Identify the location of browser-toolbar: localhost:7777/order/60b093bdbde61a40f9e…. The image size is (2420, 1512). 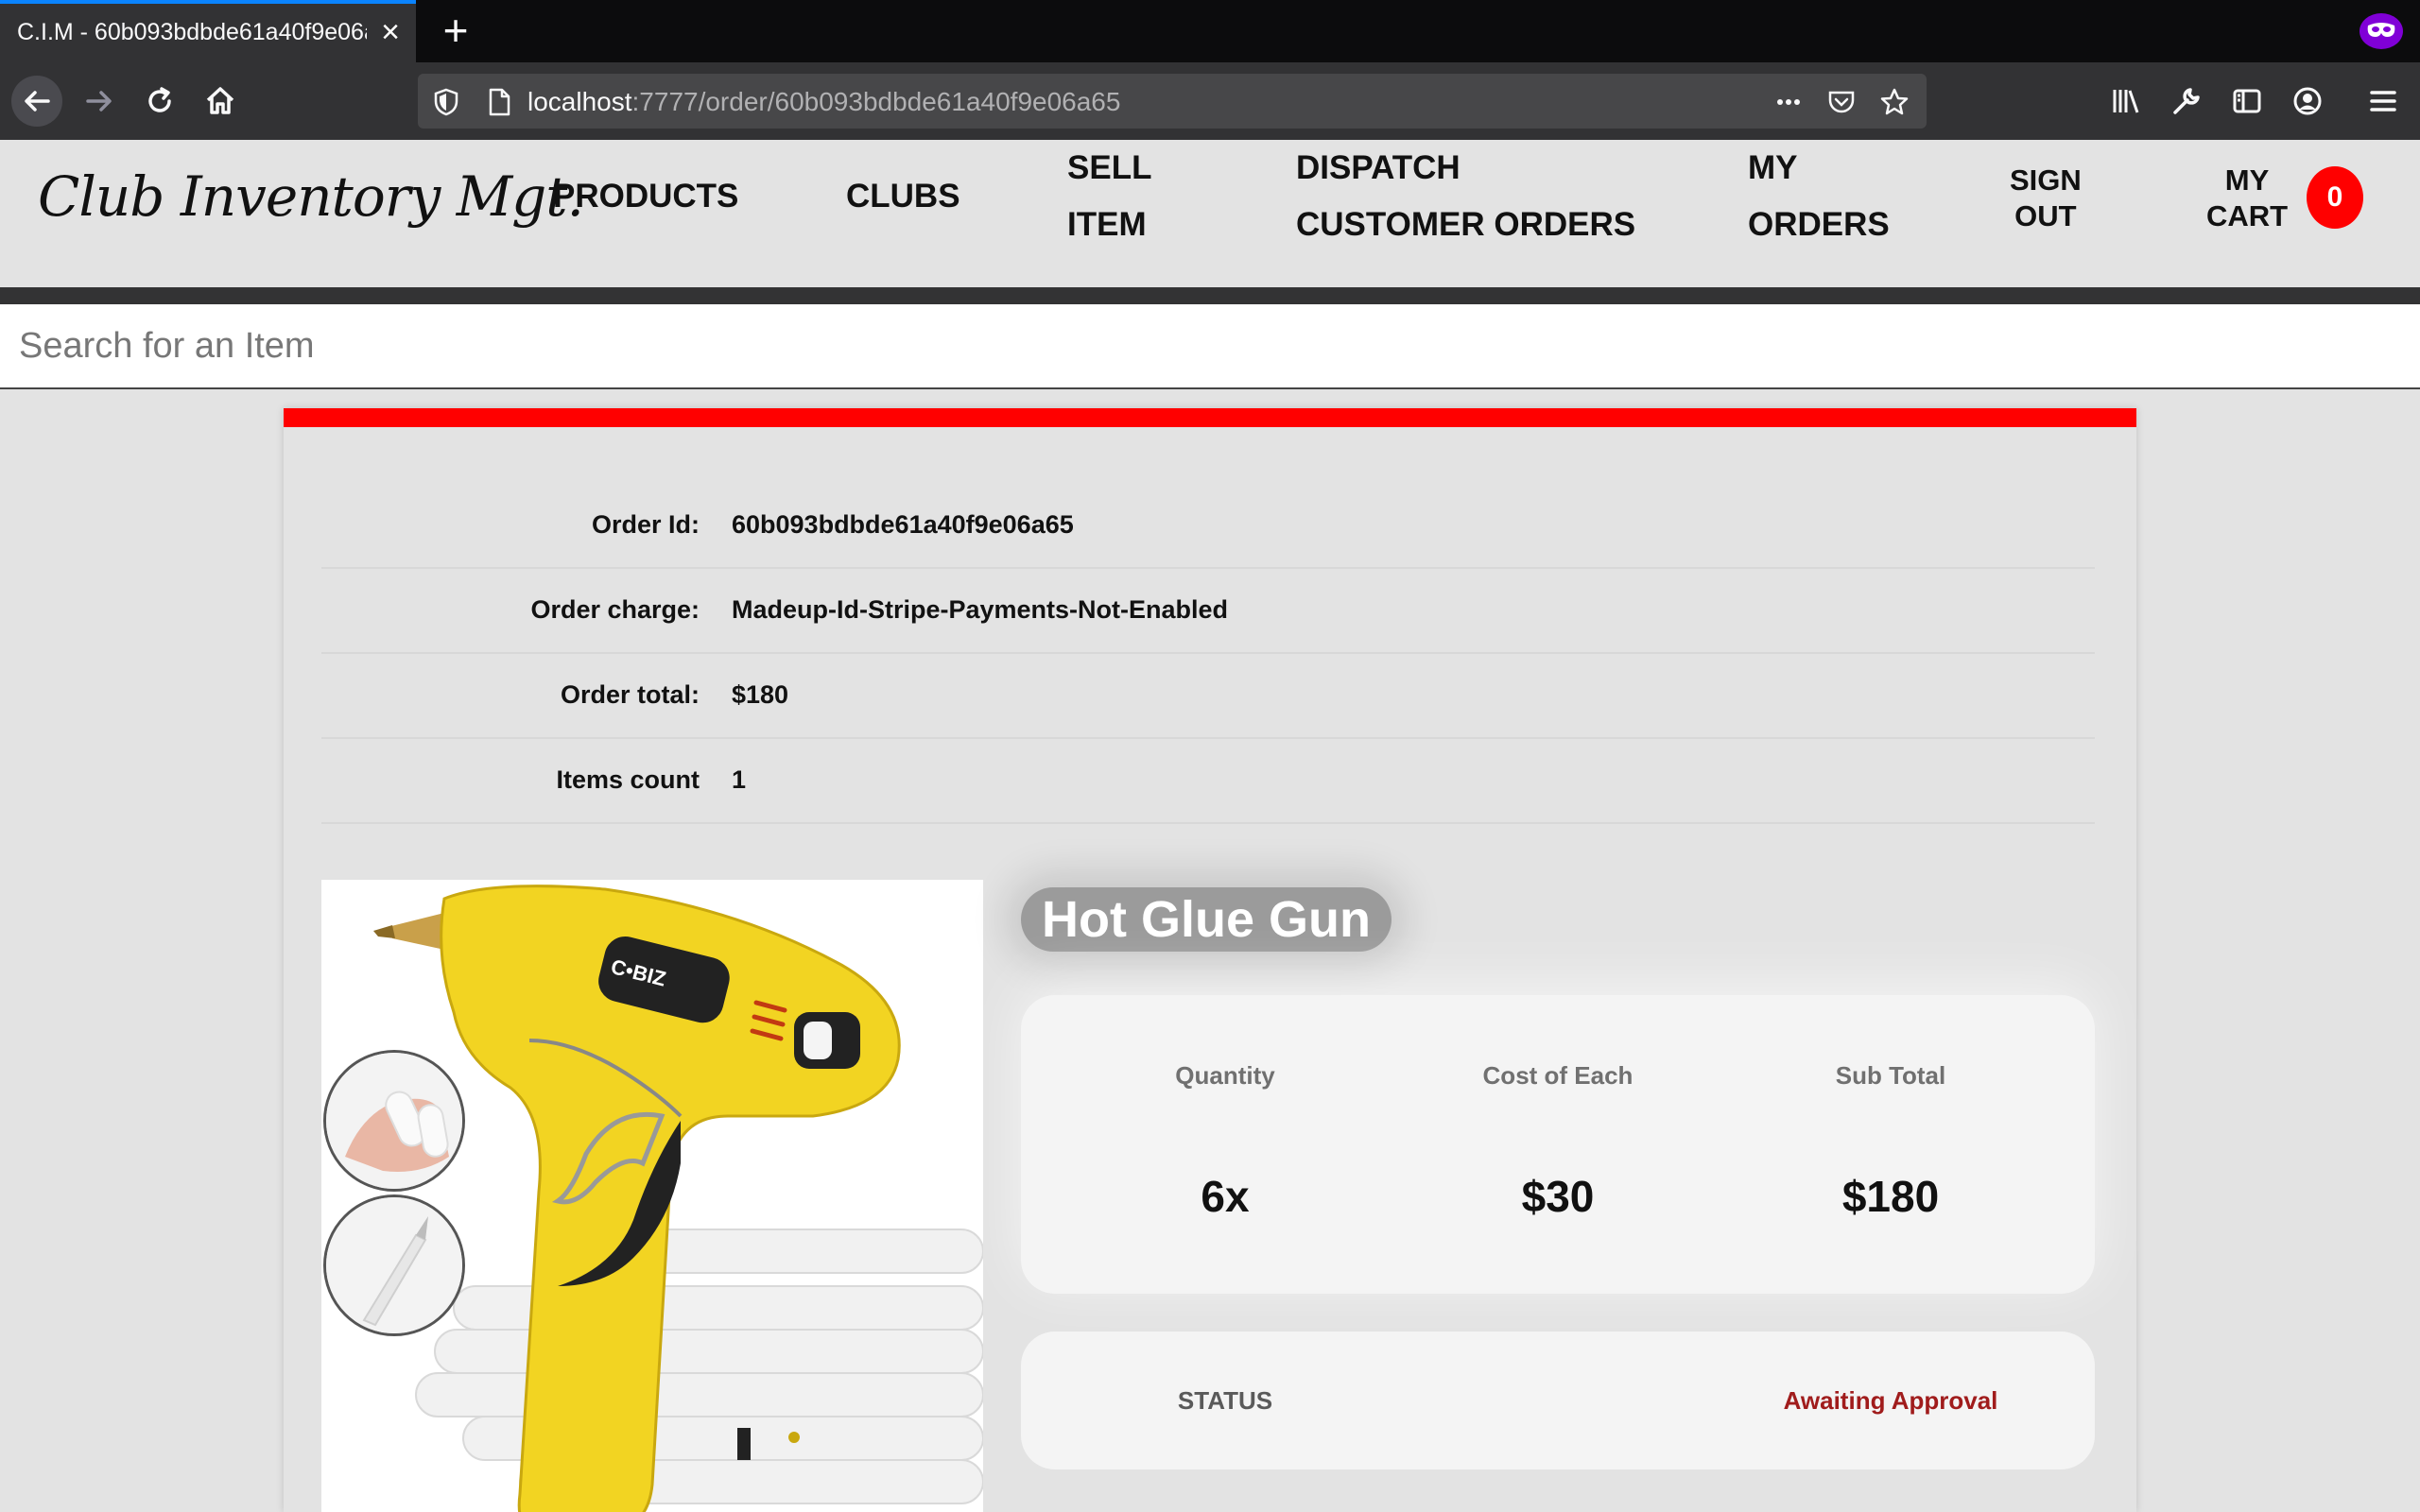
(1210, 101).